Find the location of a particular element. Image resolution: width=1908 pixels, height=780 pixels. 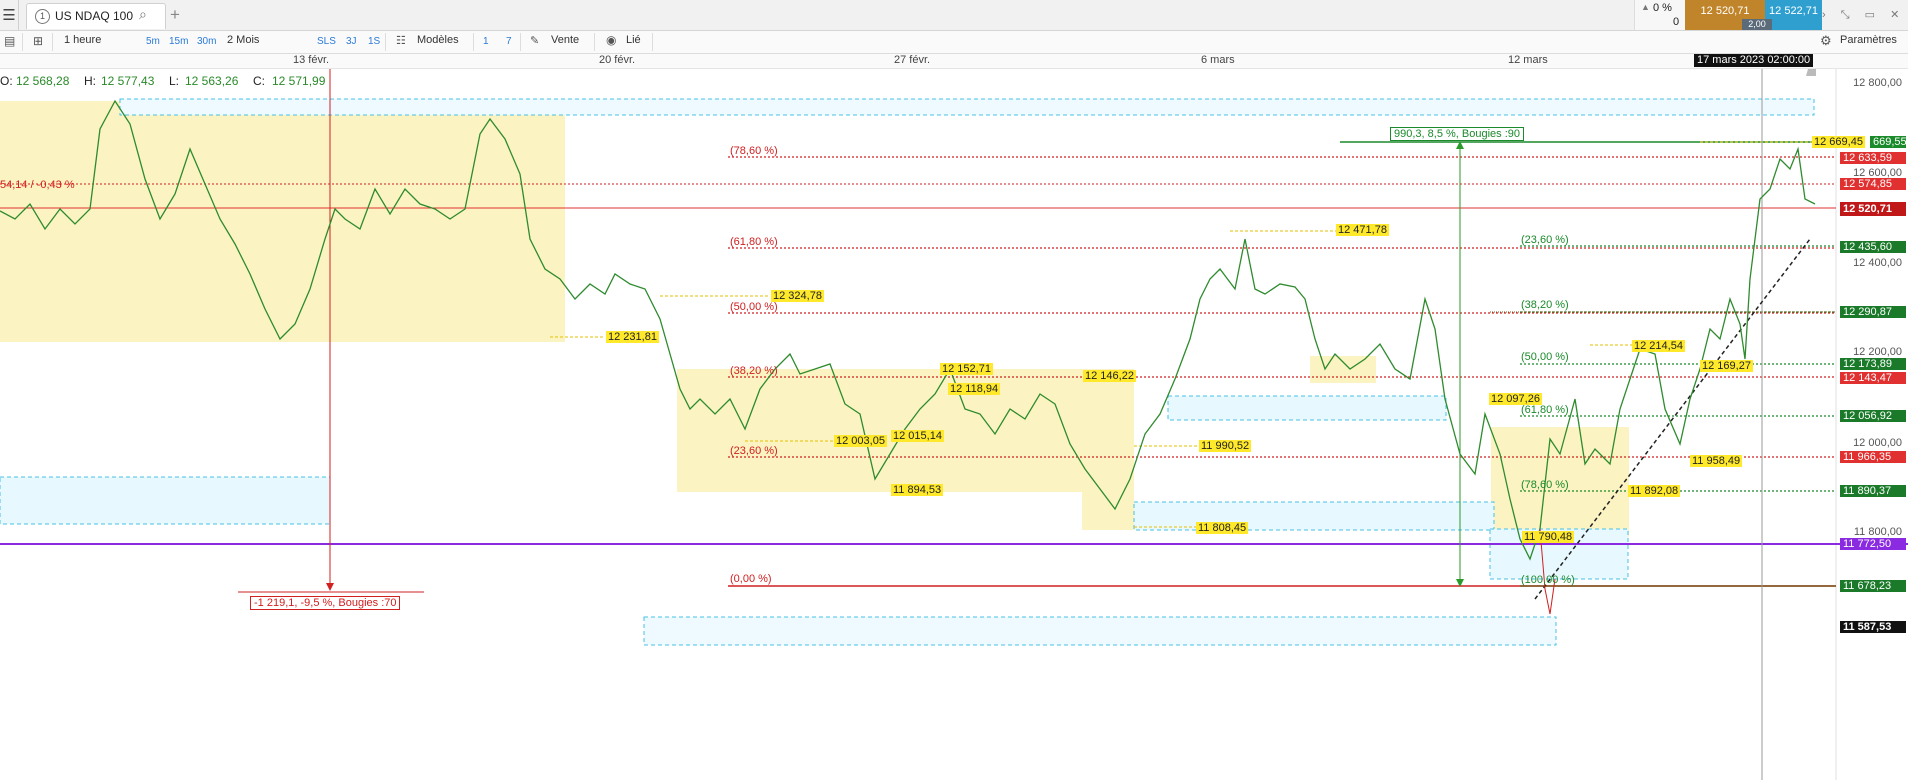

level-label: 11 892,08 is located at coordinates (1654, 491).